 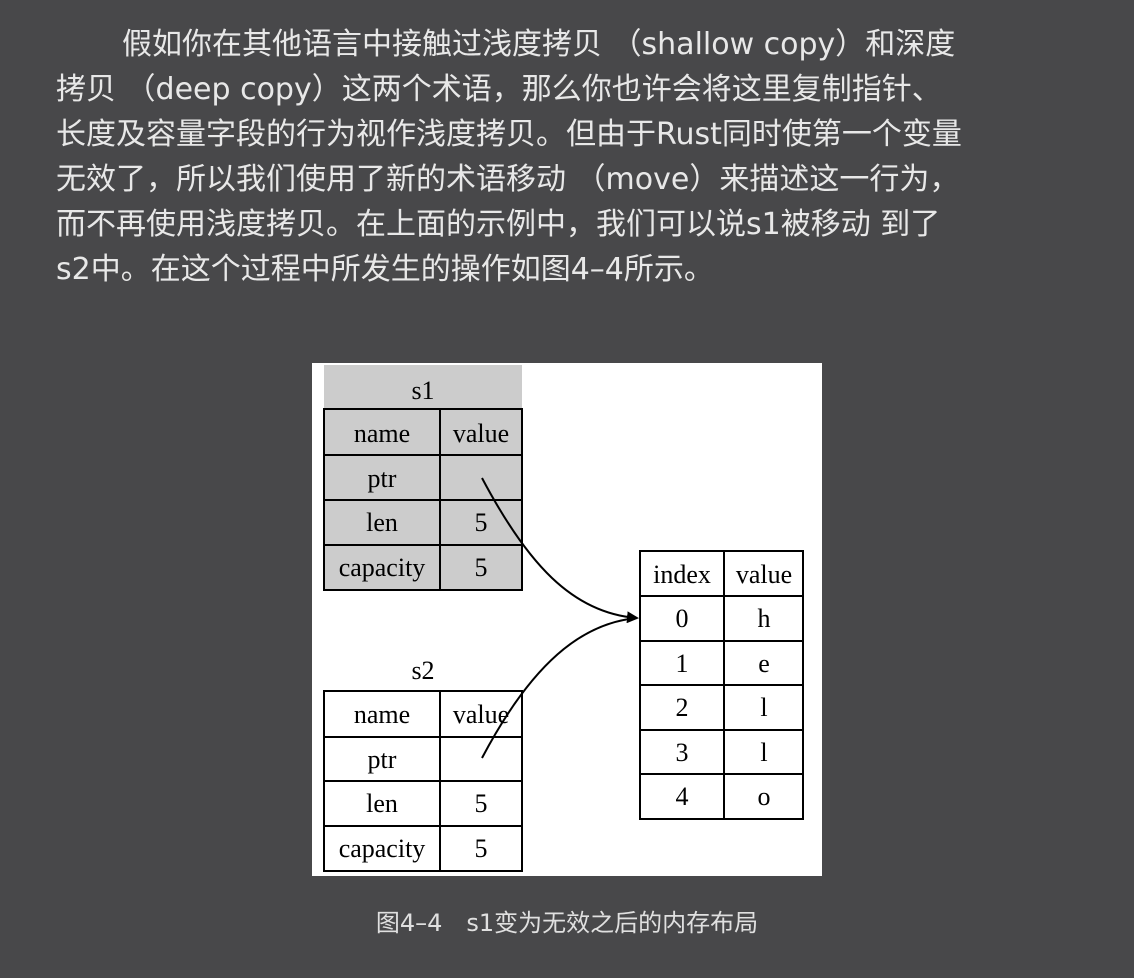 I want to click on s2-title: s2, so click(x=422, y=670).